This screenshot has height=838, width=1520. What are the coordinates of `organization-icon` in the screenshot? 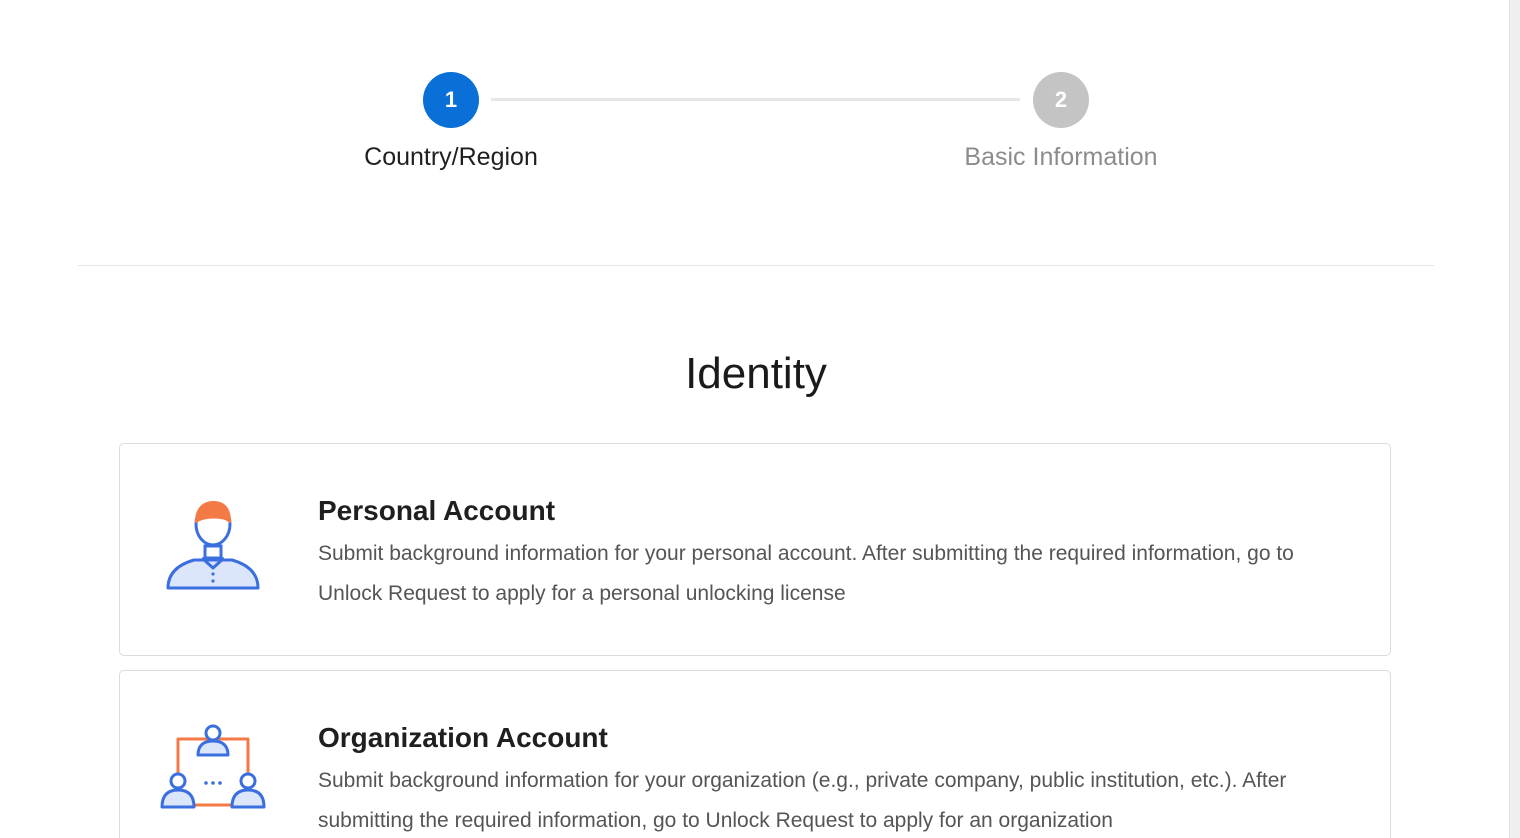 It's located at (213, 769).